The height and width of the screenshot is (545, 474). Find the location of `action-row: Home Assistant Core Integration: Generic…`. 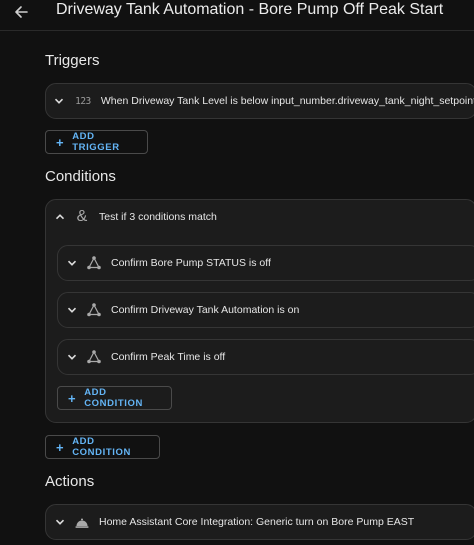

action-row: Home Assistant Core Integration: Generic… is located at coordinates (260, 522).